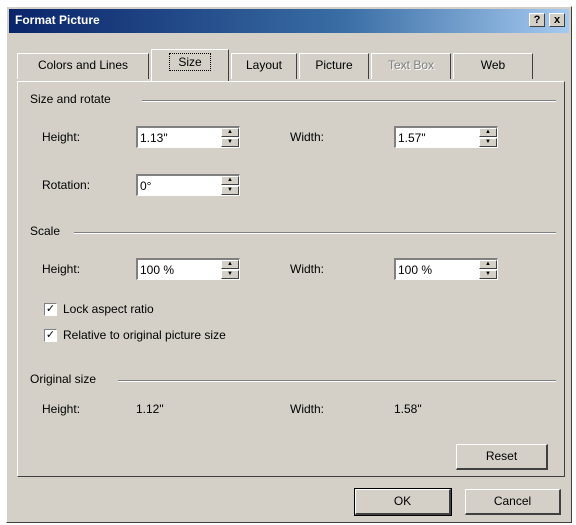 Image resolution: width=576 pixels, height=525 pixels. What do you see at coordinates (150, 409) in the screenshot?
I see `original-height-value: 1.12"` at bounding box center [150, 409].